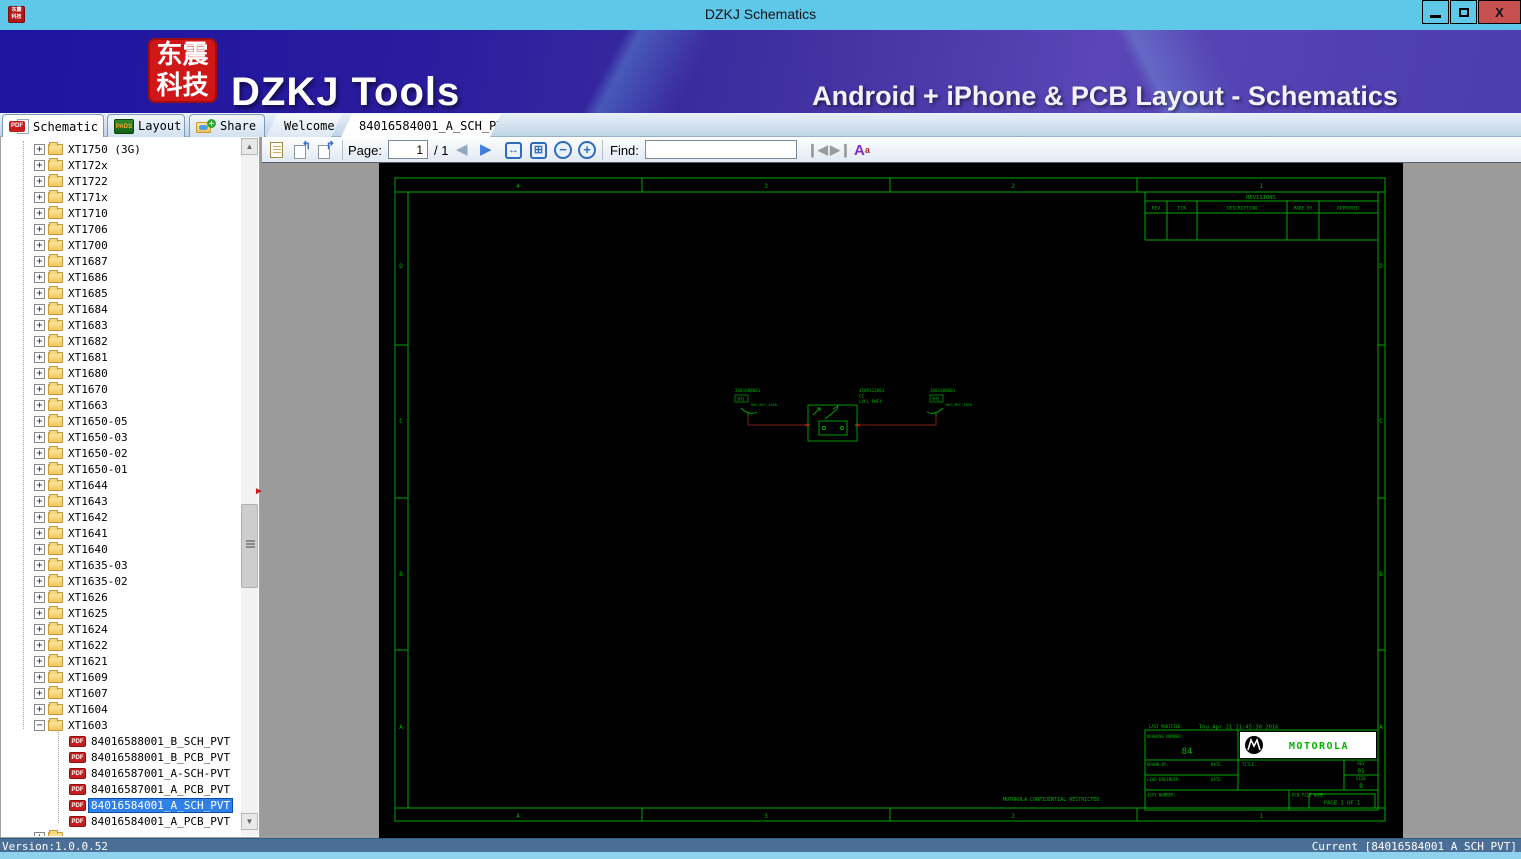 The width and height of the screenshot is (1521, 859). Describe the element at coordinates (120, 517) in the screenshot. I see `tree-folder: + XT1642` at that location.